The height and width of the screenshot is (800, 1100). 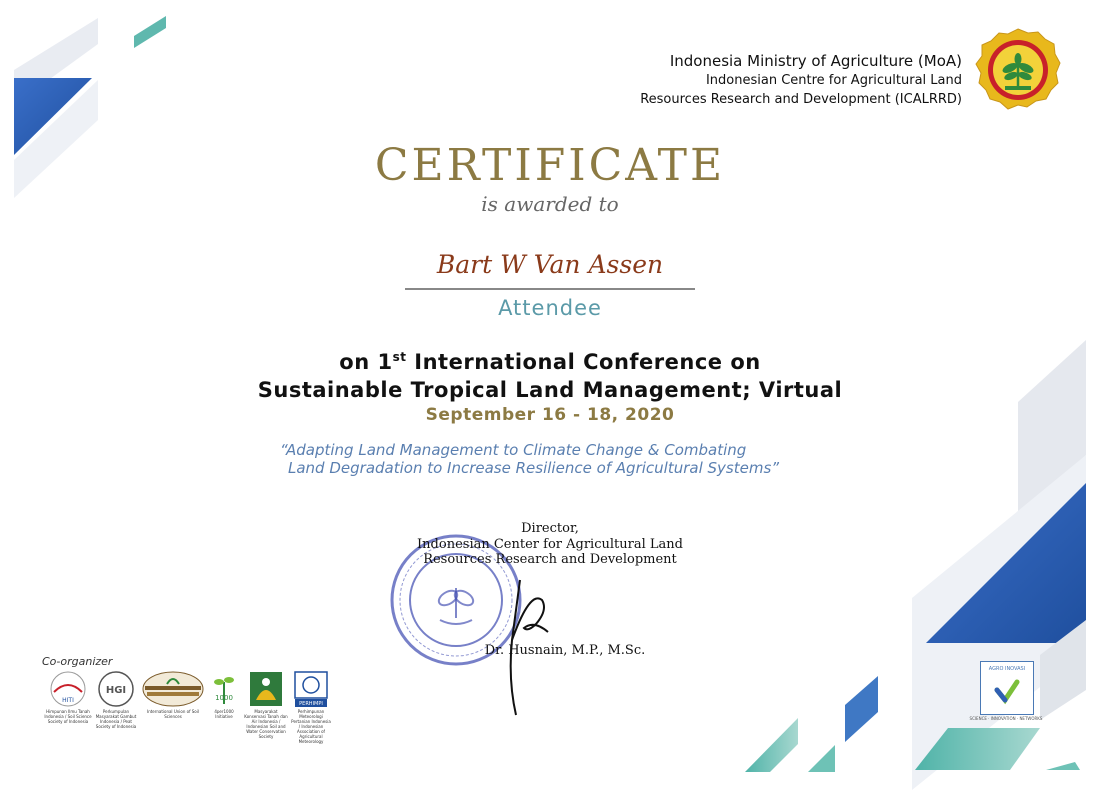 I want to click on co-organizer-iuss: International Union of Soil Sciences, so click(x=173, y=694).